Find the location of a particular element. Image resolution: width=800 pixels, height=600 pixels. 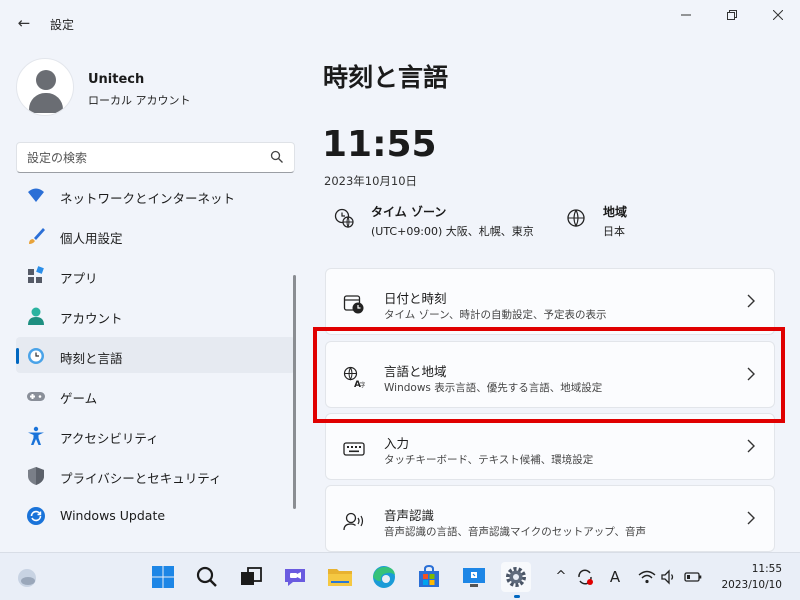

edge-button is located at coordinates (384, 577).